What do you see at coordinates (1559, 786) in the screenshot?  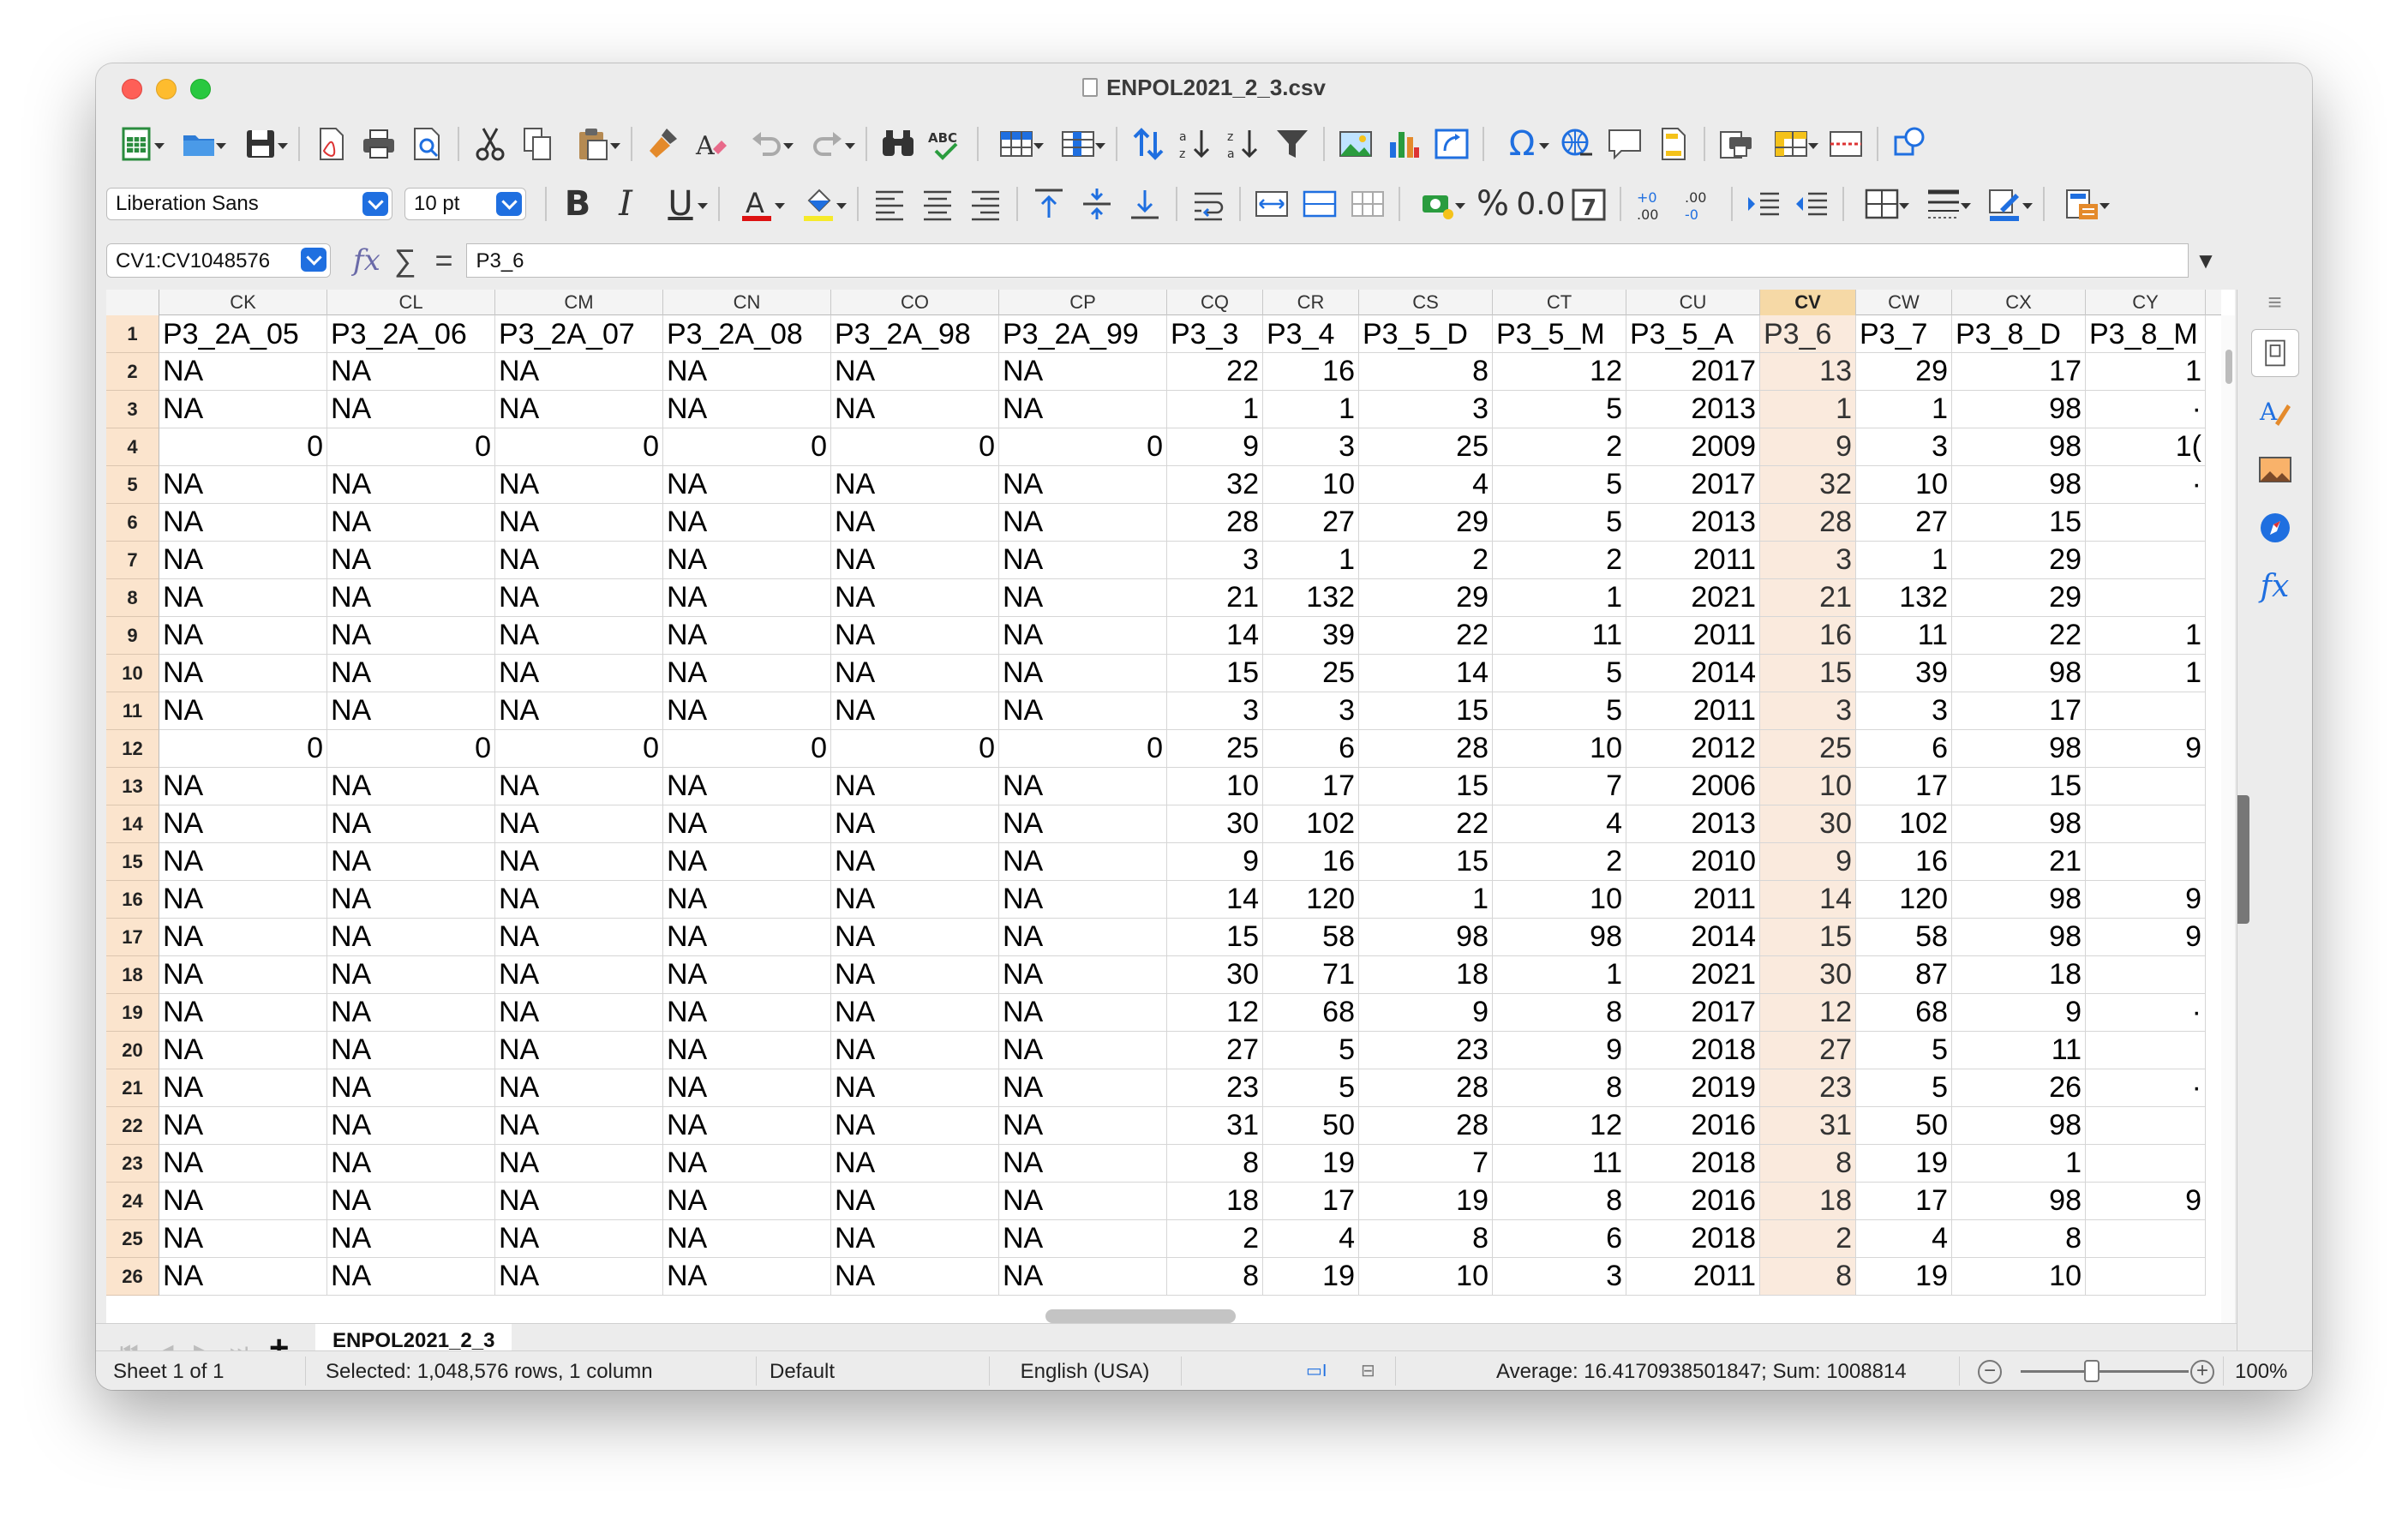 I see `grid-cell: 7` at bounding box center [1559, 786].